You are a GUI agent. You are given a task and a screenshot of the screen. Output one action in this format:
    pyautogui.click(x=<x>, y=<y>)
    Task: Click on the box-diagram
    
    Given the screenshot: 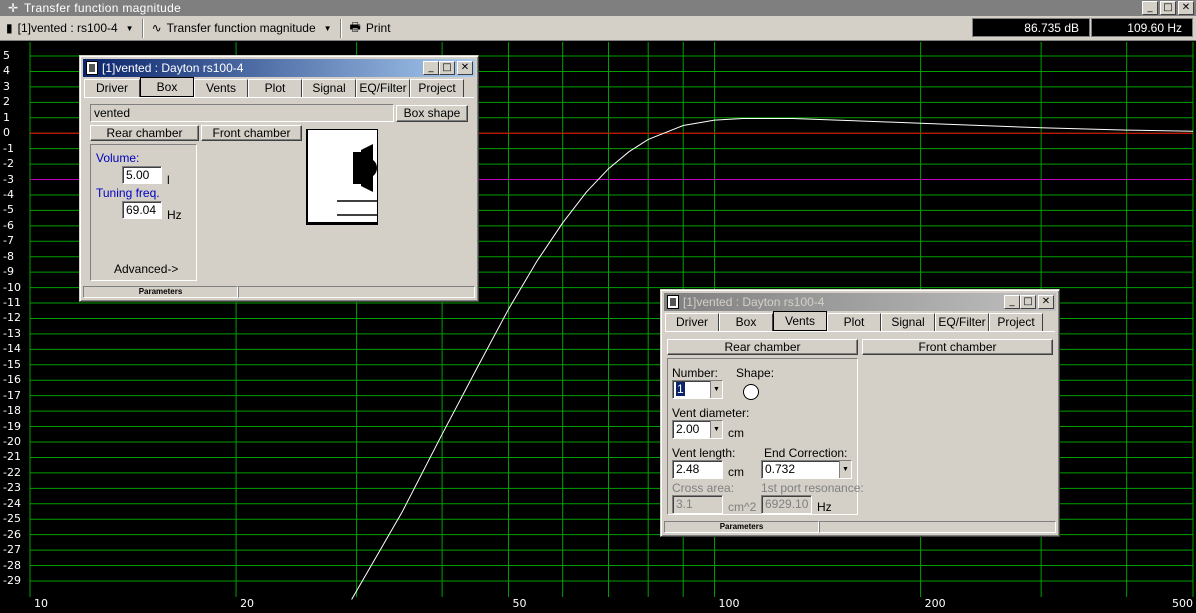 What is the action you would take?
    pyautogui.click(x=342, y=177)
    